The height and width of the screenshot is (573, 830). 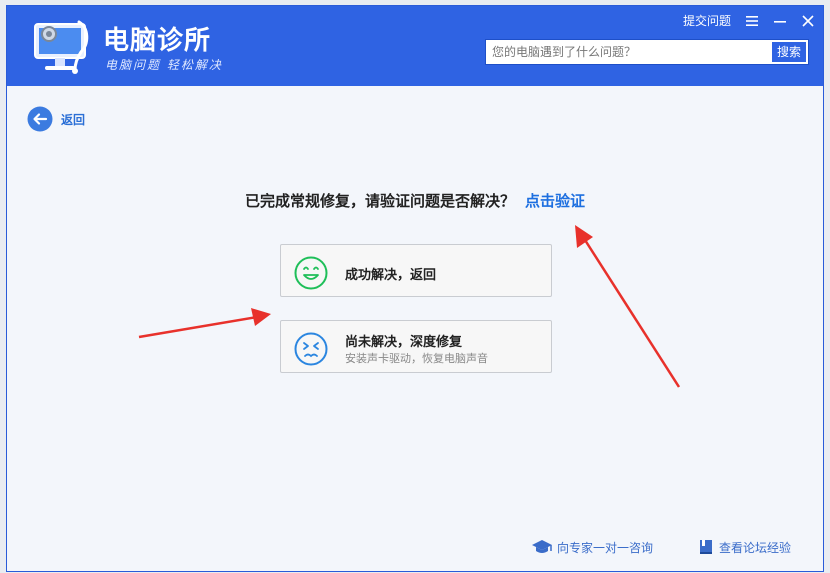 I want to click on verify-prompt: 已完成常规修复，请验证问题是否解决？ 点击验证, so click(x=415, y=200).